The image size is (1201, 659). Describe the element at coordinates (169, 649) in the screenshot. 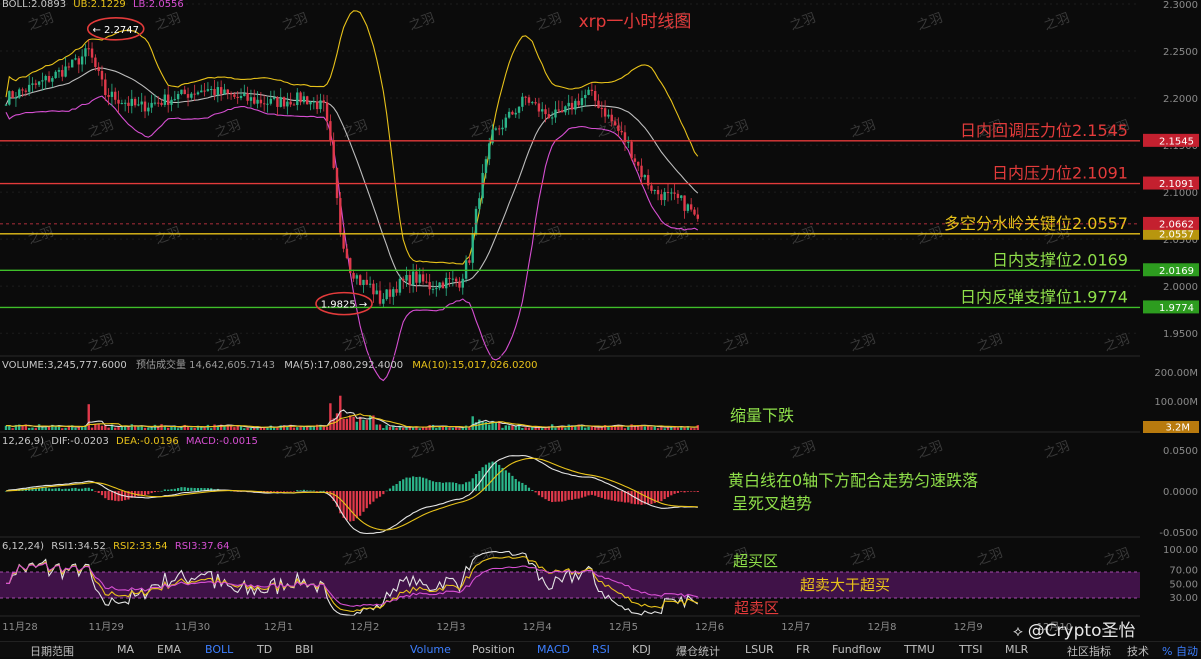

I see `toolbar-ema: EMA` at that location.